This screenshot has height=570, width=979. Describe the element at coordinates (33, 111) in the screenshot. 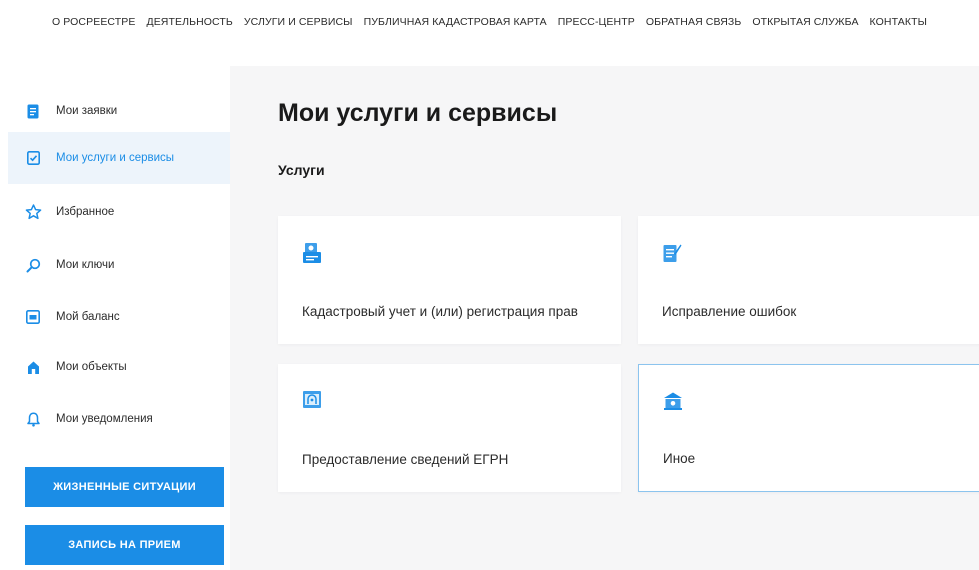

I see `document-icon` at that location.